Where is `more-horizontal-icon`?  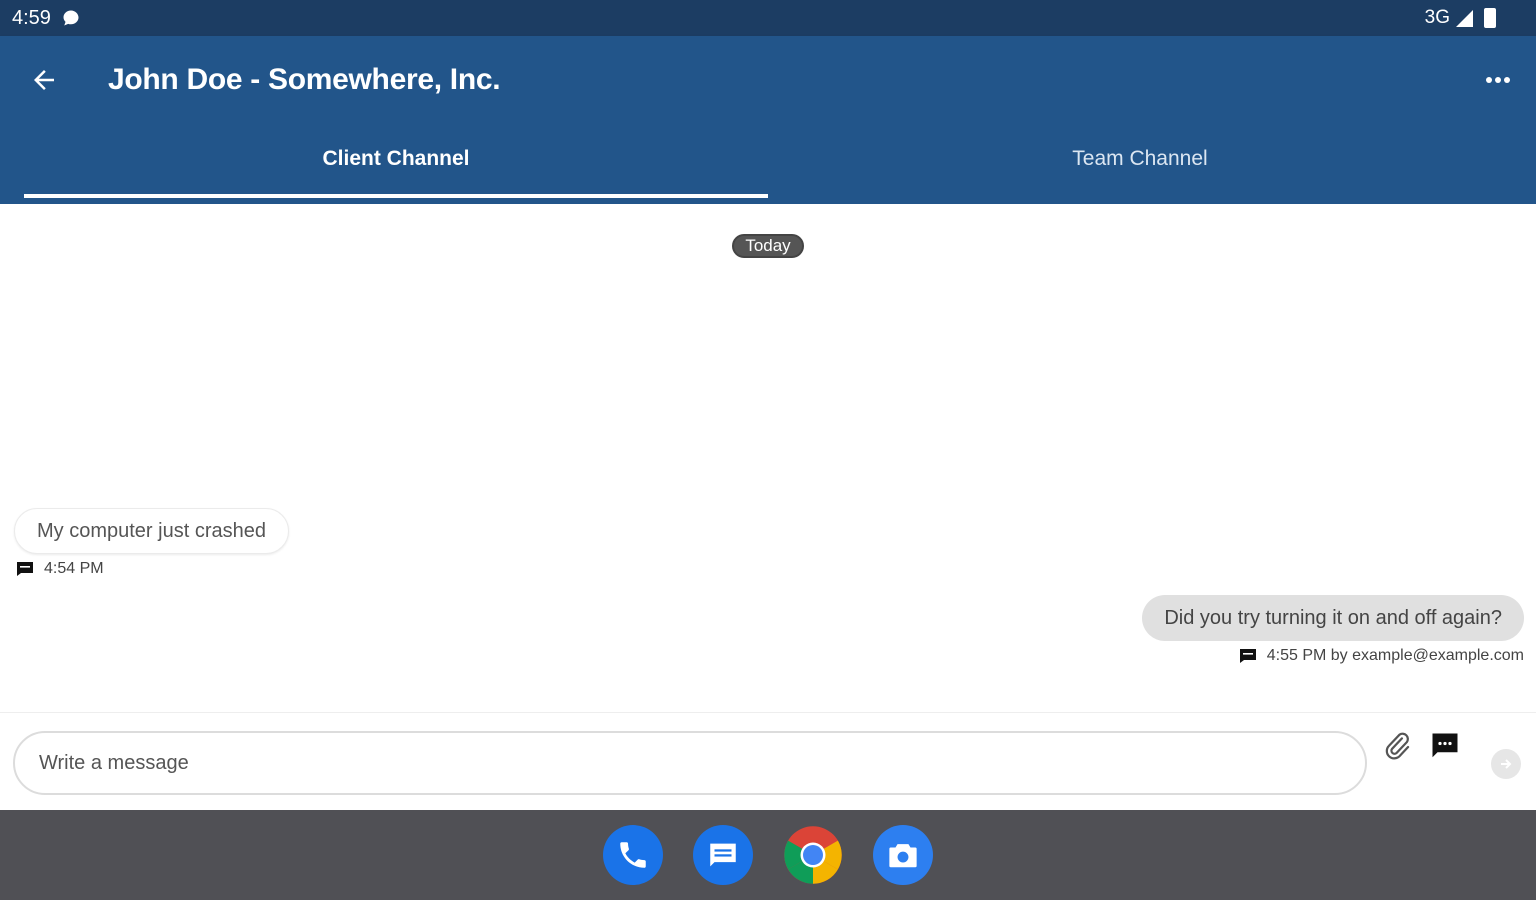
more-horizontal-icon is located at coordinates (1498, 80).